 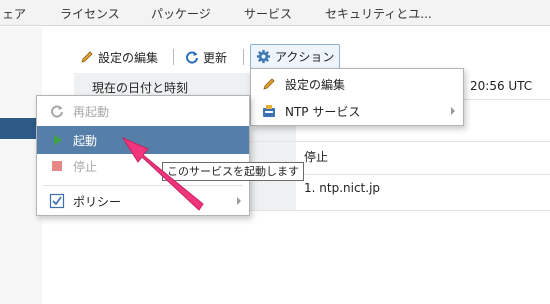 I want to click on actions-menu: 設定の編集 NTP サービス, so click(x=357, y=97).